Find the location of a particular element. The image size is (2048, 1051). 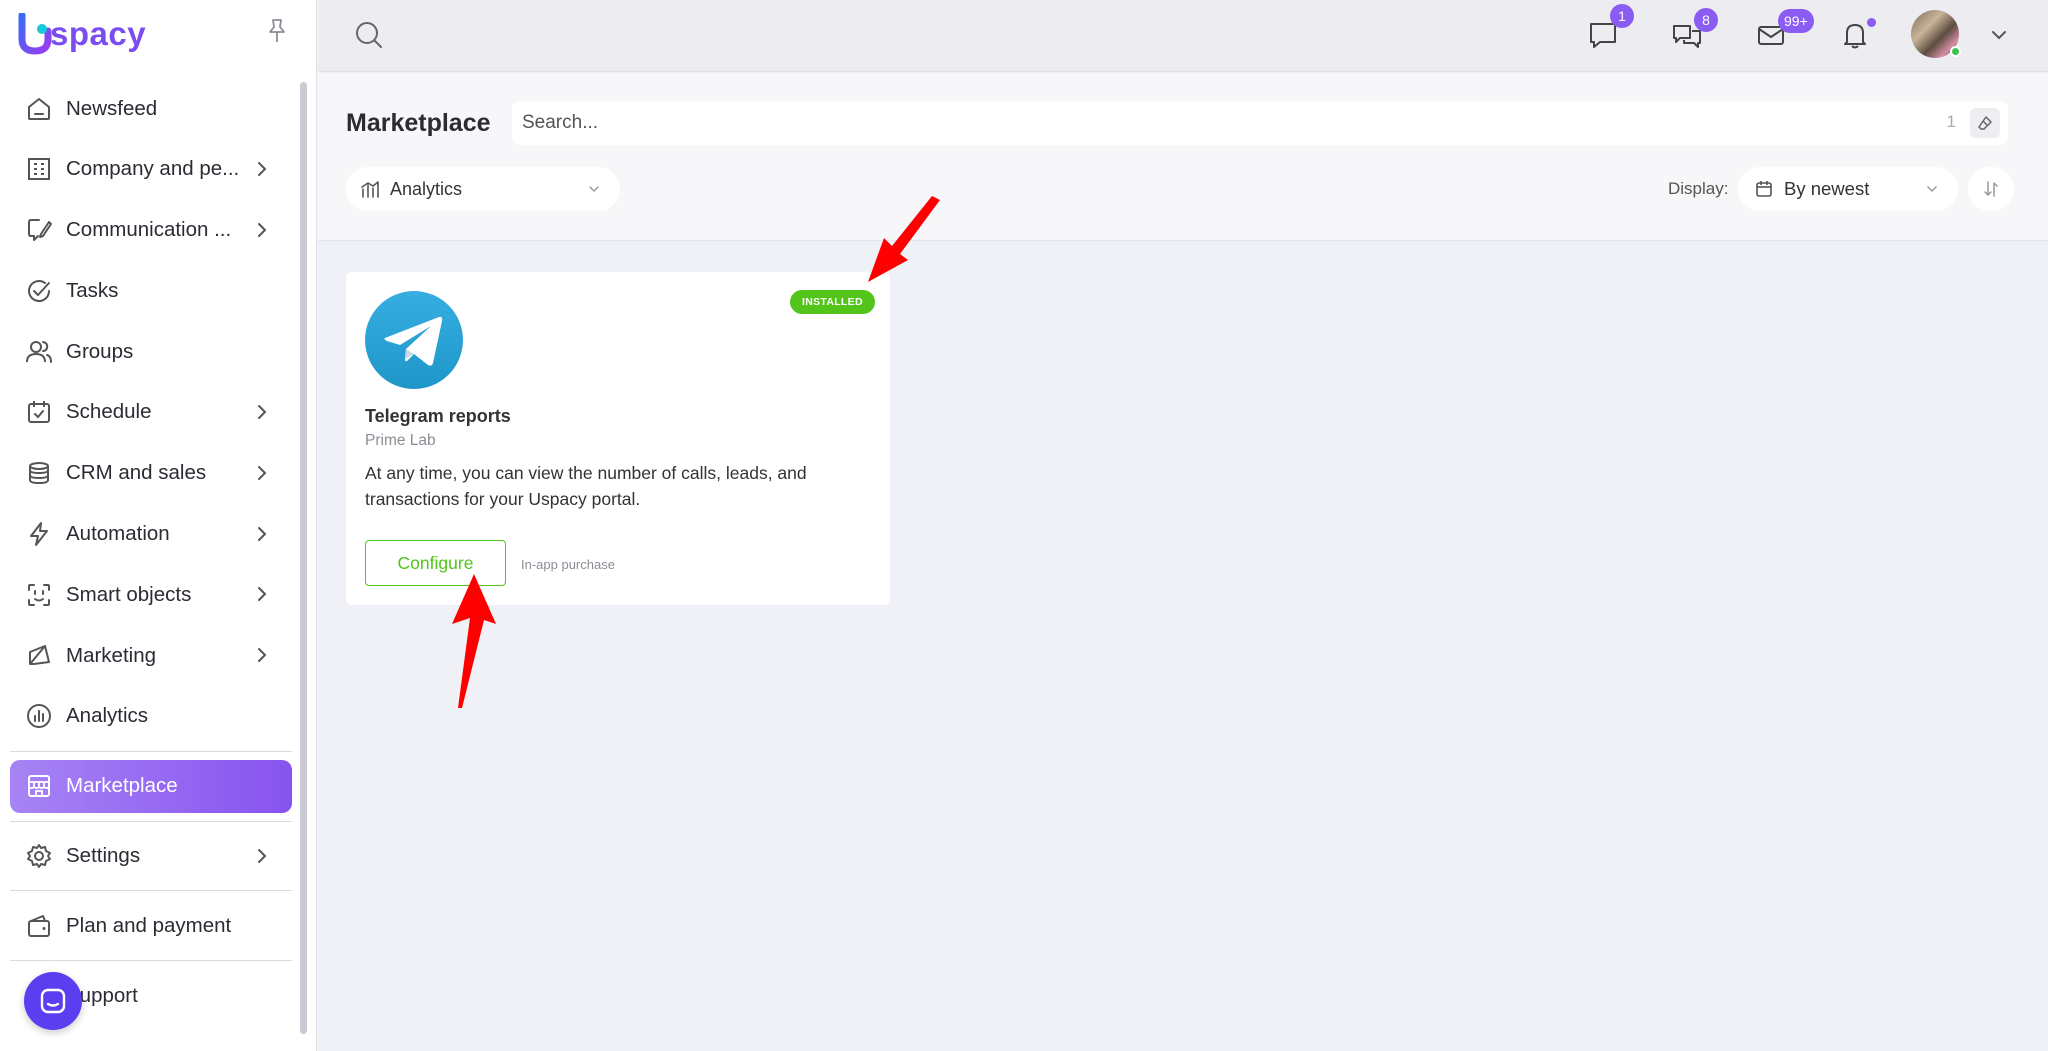

sidebar-item-label: Settings is located at coordinates (103, 856).